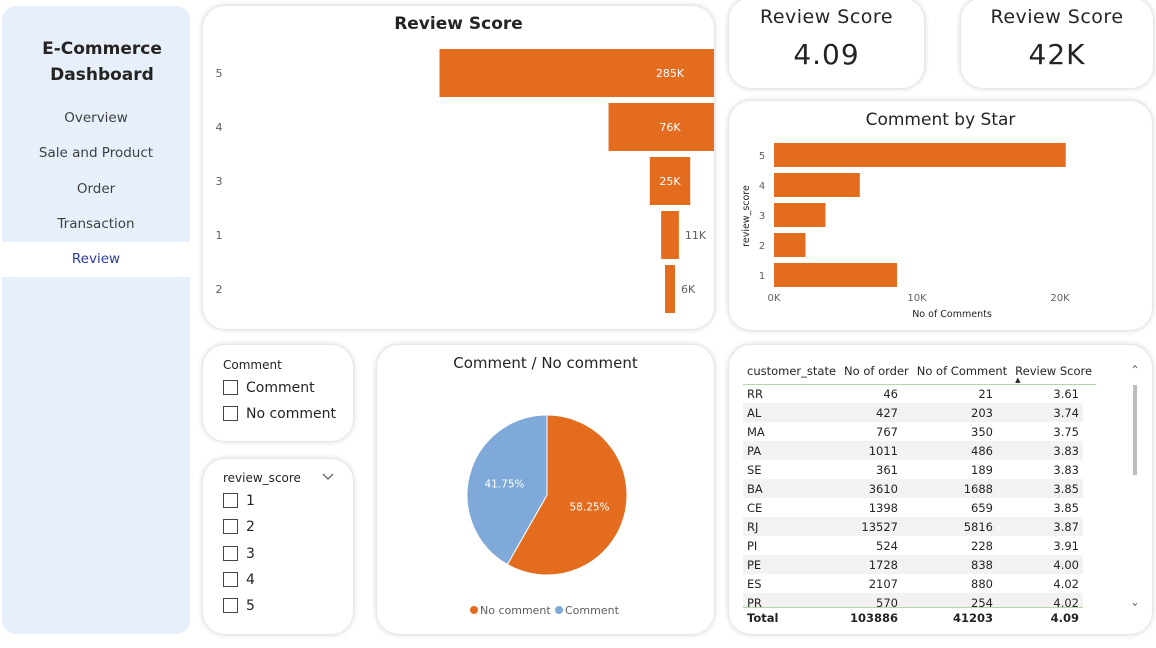 The image size is (1156, 648). Describe the element at coordinates (96, 118) in the screenshot. I see `nav-item-overview: Overview` at that location.